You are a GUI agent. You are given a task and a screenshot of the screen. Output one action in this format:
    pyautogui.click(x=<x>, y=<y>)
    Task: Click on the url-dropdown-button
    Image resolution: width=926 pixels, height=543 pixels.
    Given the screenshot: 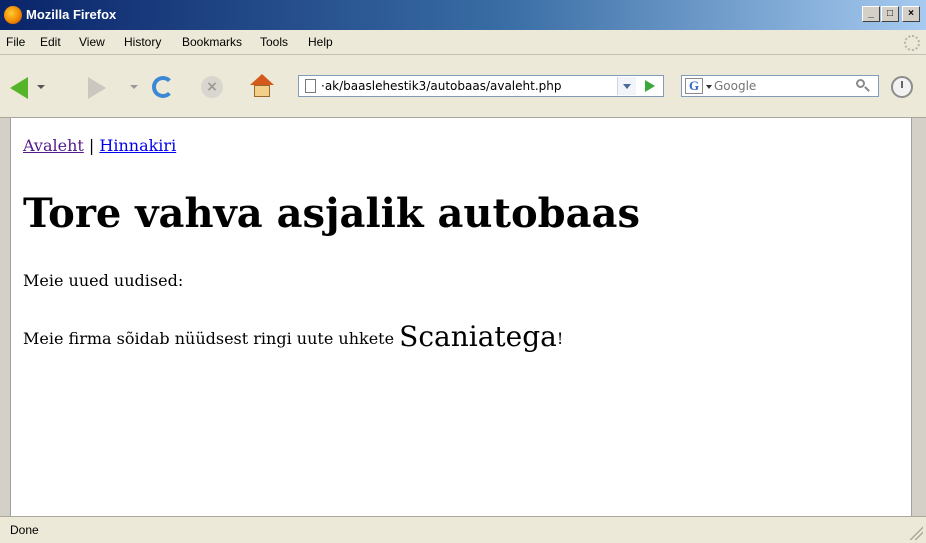 What is the action you would take?
    pyautogui.click(x=626, y=86)
    